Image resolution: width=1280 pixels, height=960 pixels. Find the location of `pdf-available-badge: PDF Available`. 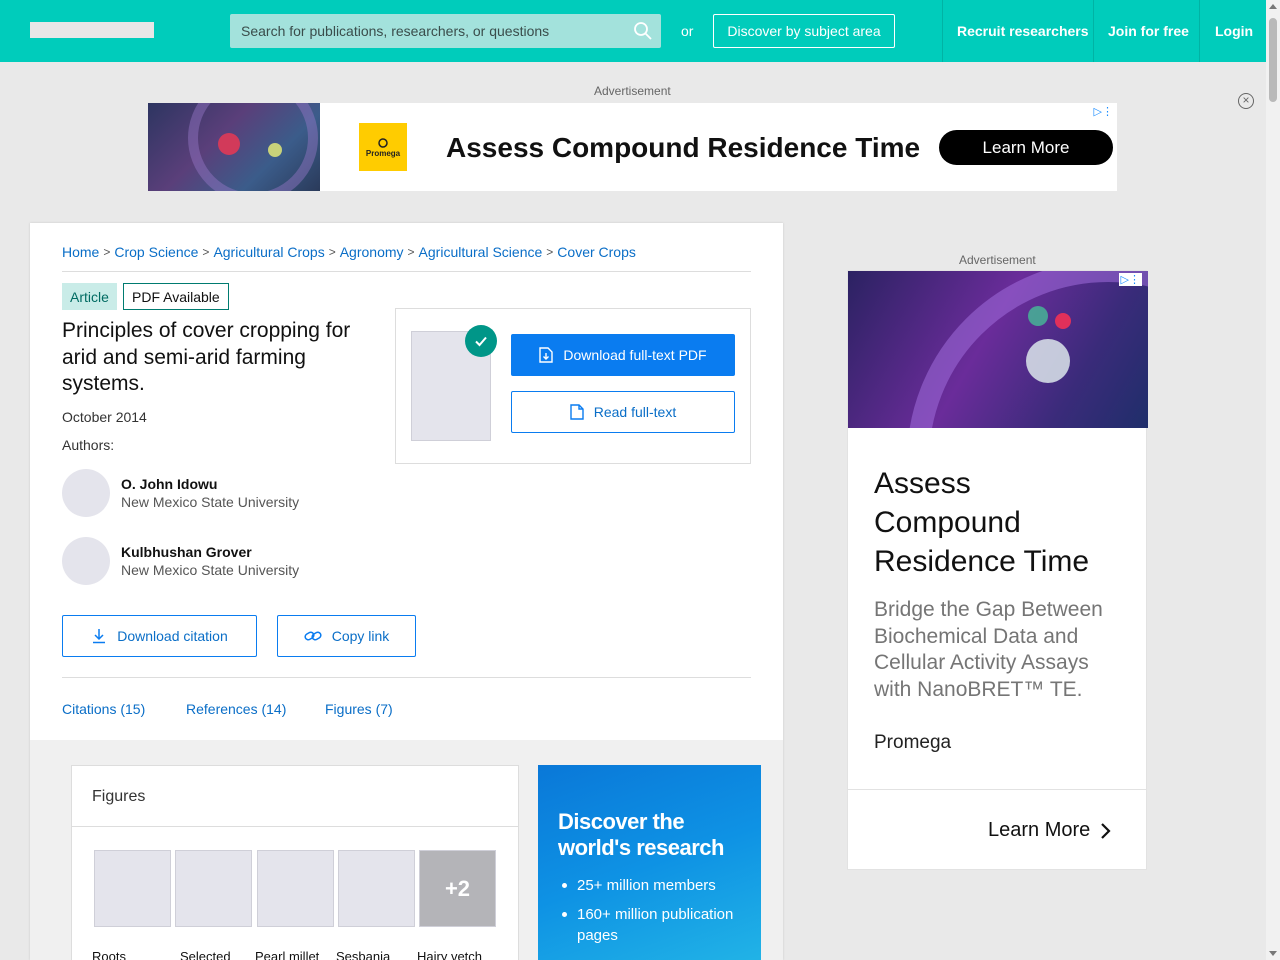

pdf-available-badge: PDF Available is located at coordinates (176, 296).